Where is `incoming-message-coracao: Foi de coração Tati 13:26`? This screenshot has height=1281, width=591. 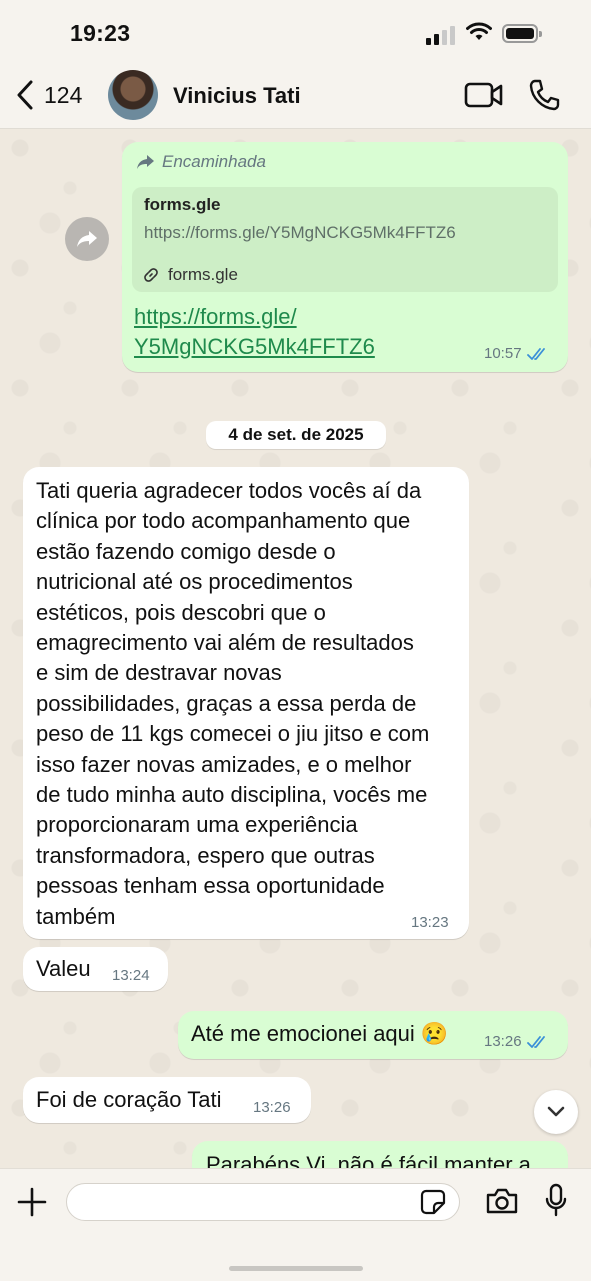
incoming-message-coracao: Foi de coração Tati 13:26 is located at coordinates (167, 1100).